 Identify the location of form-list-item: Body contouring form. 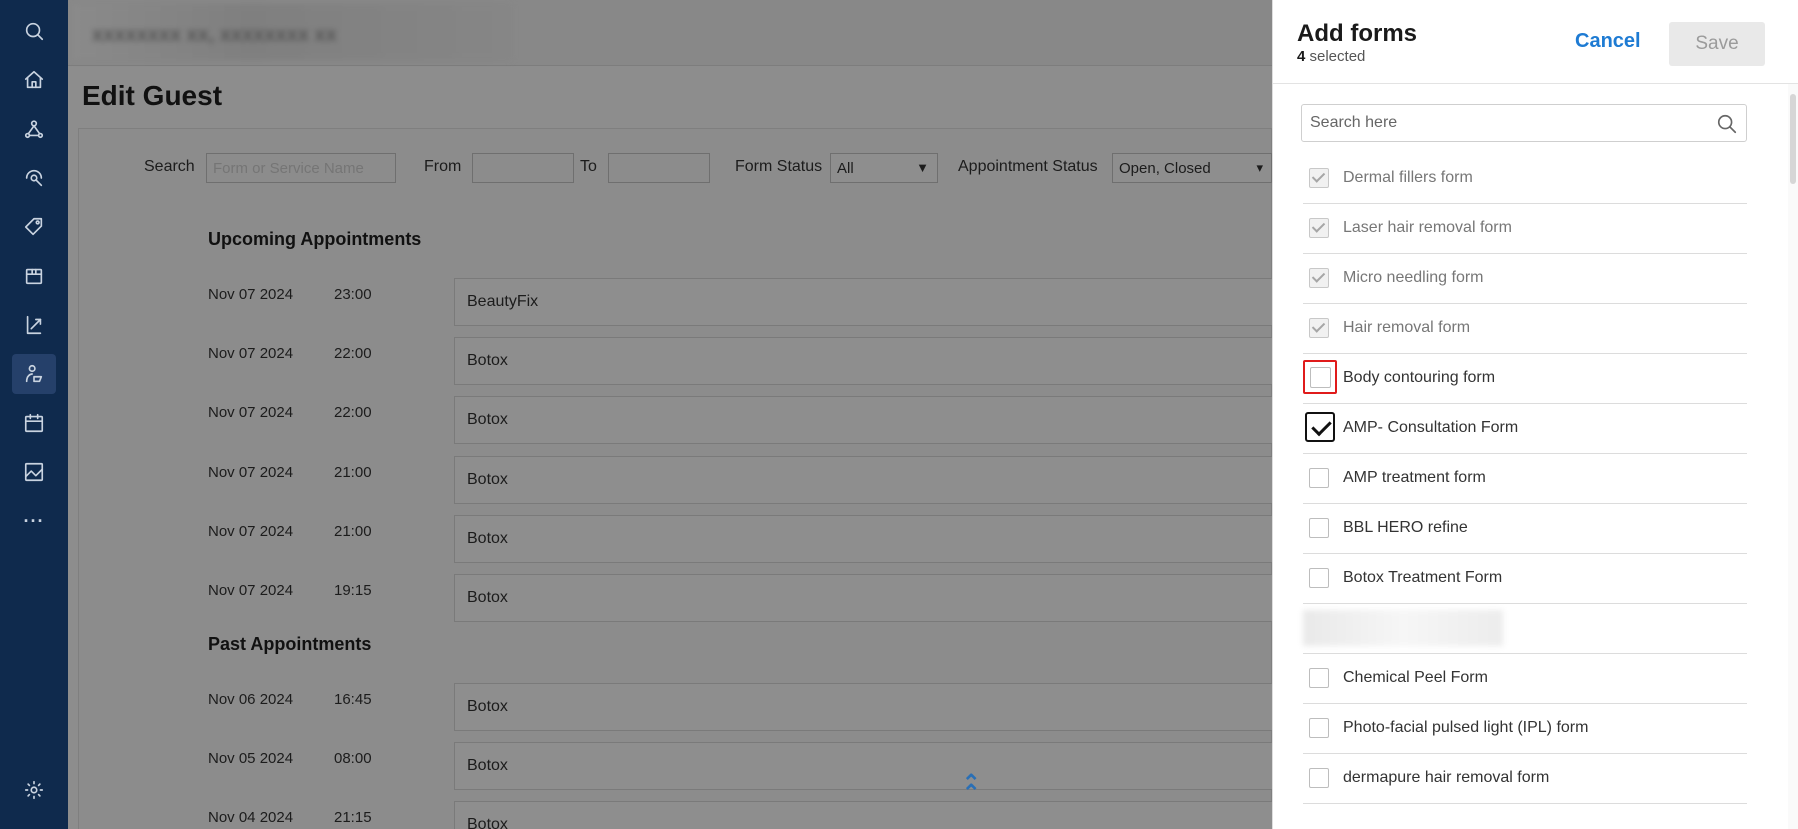
(1525, 379).